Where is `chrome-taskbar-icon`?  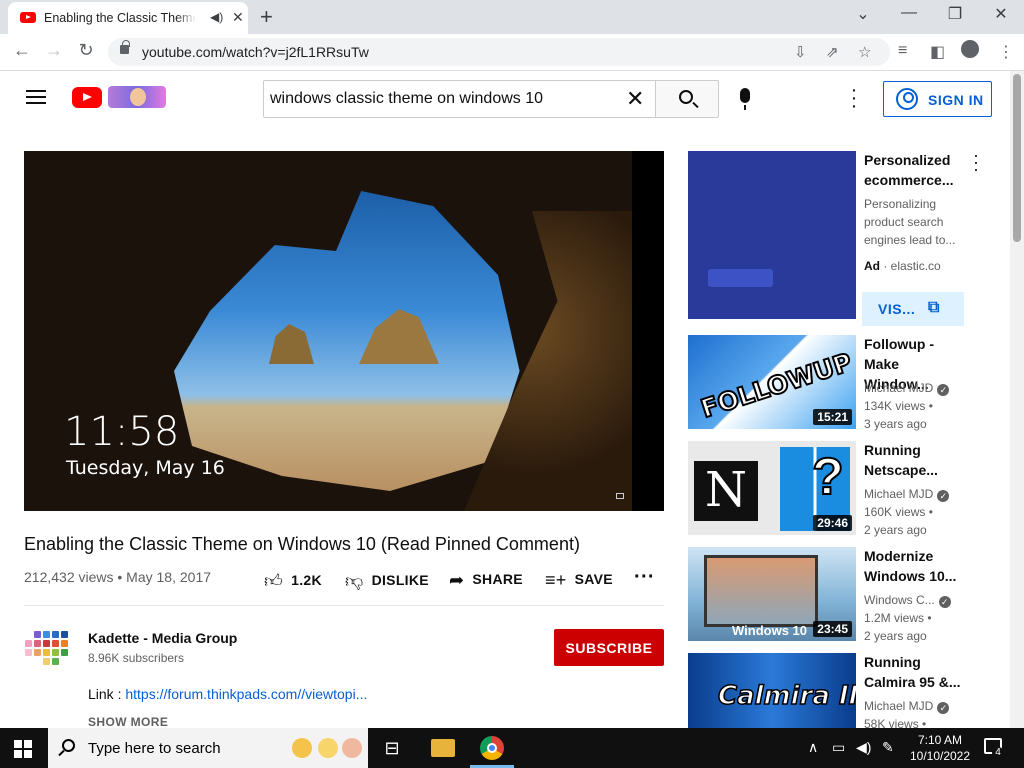 chrome-taskbar-icon is located at coordinates (492, 748).